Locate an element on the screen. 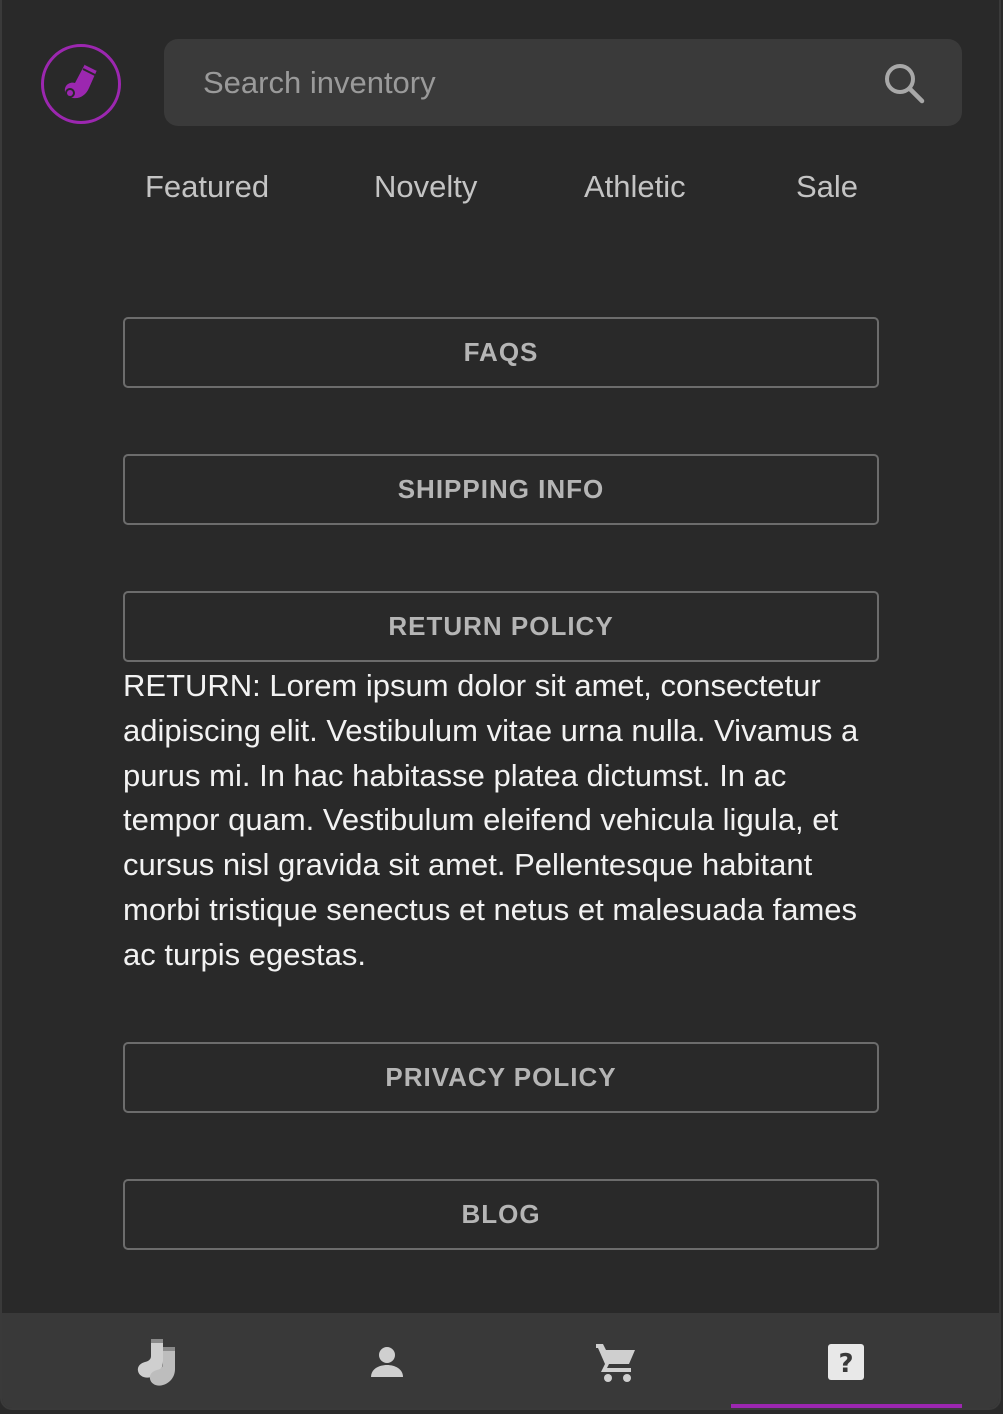  search-bar is located at coordinates (563, 82).